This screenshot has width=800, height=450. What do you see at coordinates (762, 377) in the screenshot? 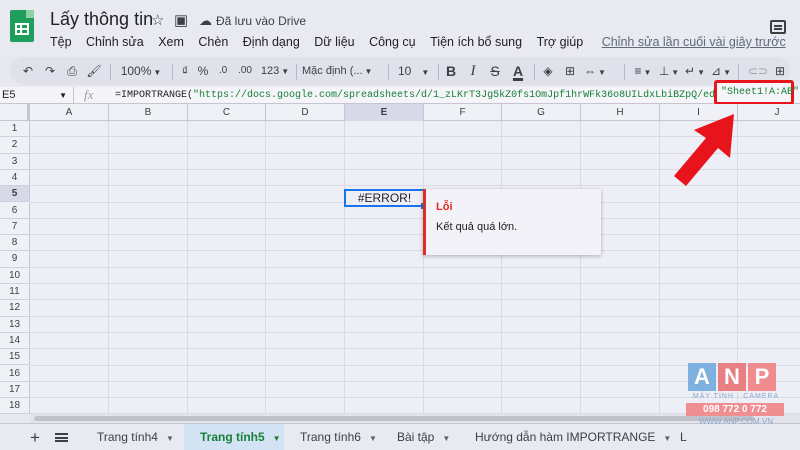
I see `watermark-letter: P` at bounding box center [762, 377].